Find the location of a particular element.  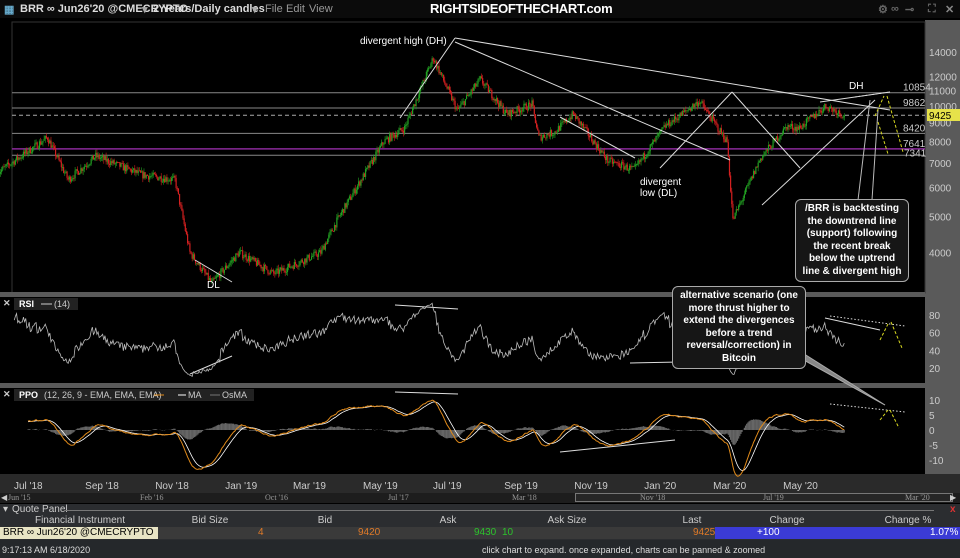

close-icon: ✕ is located at coordinates (949, 9).